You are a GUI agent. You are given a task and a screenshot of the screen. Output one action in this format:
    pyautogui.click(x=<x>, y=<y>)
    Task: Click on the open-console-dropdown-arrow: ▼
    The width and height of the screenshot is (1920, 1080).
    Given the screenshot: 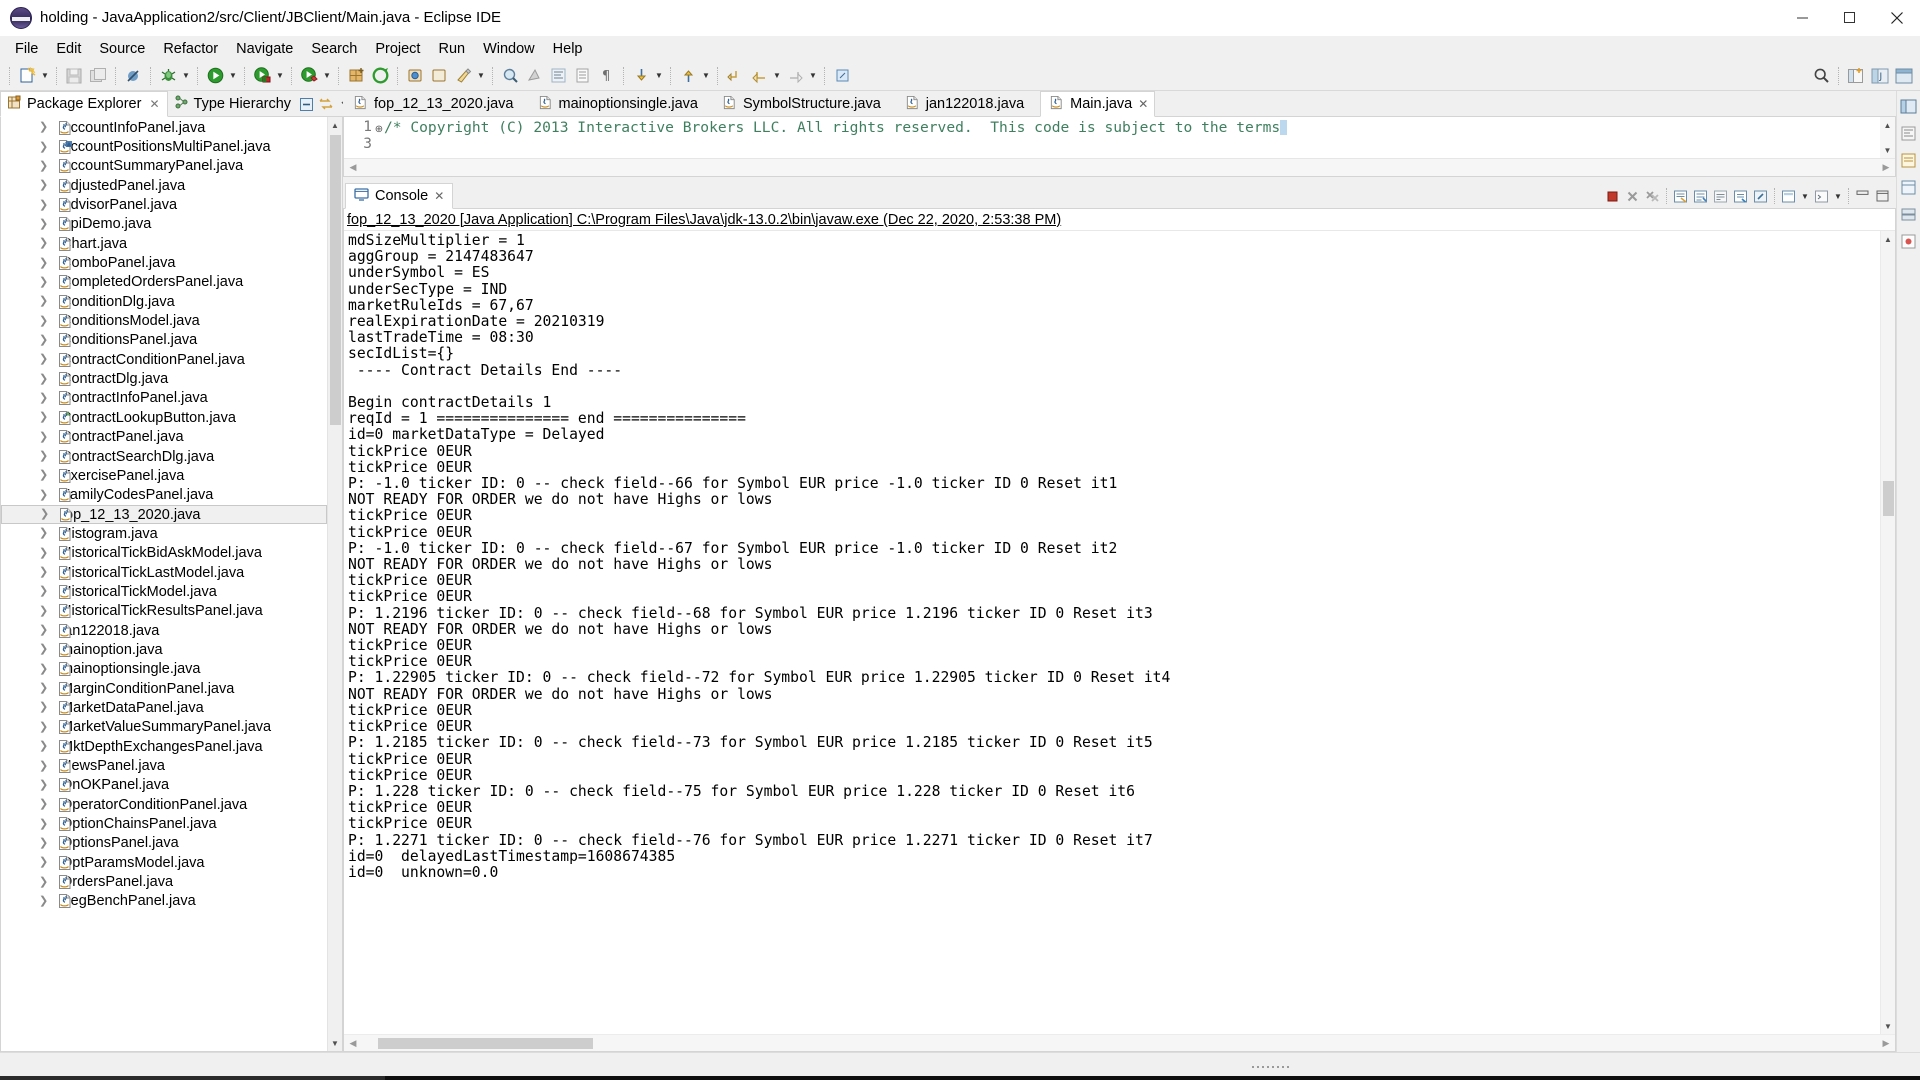 What is the action you would take?
    pyautogui.click(x=1838, y=196)
    